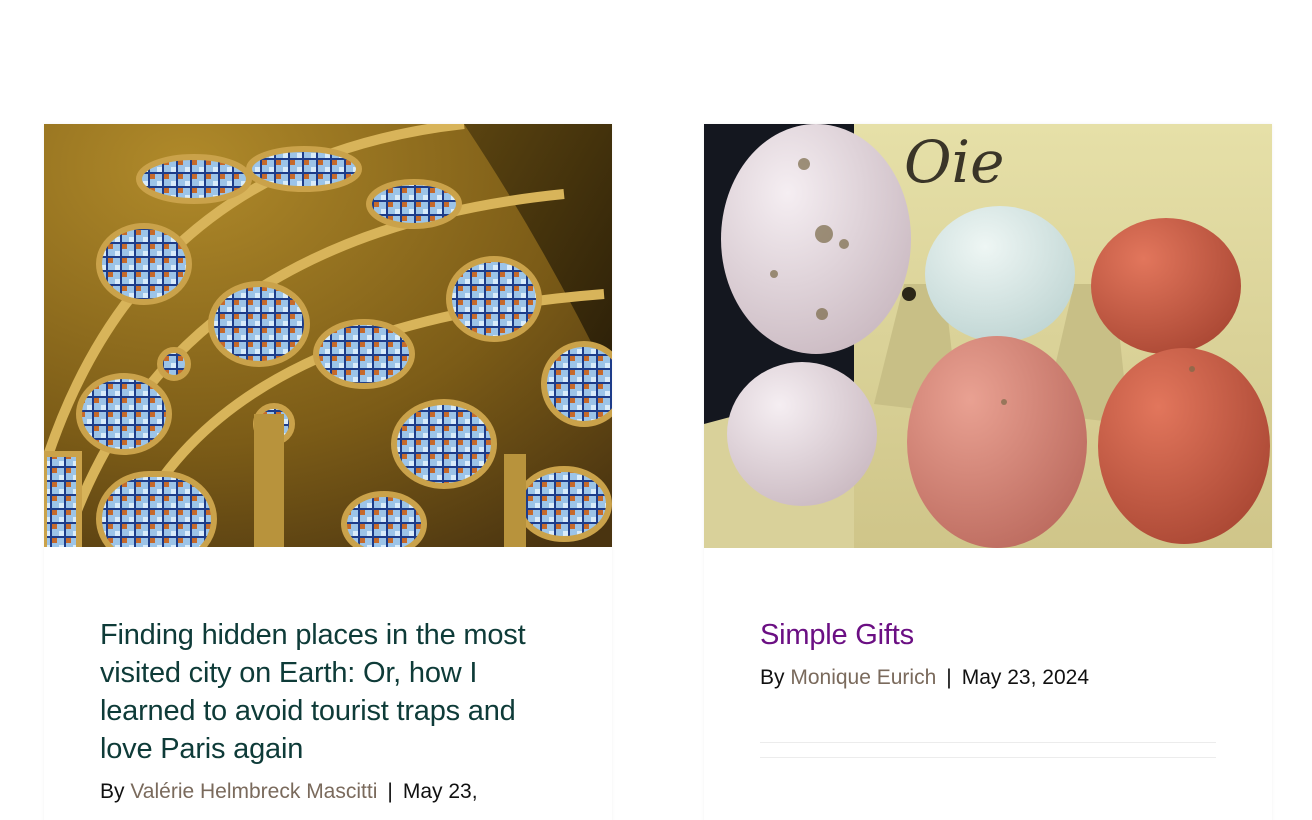  What do you see at coordinates (253, 791) in the screenshot?
I see `author-link: Valérie Helmbreck Mascitti` at bounding box center [253, 791].